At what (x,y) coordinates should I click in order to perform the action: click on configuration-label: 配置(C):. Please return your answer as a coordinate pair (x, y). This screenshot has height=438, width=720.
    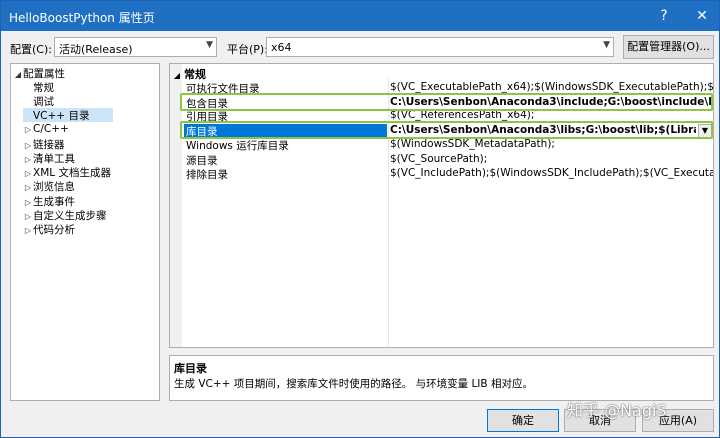
    Looking at the image, I should click on (31, 49).